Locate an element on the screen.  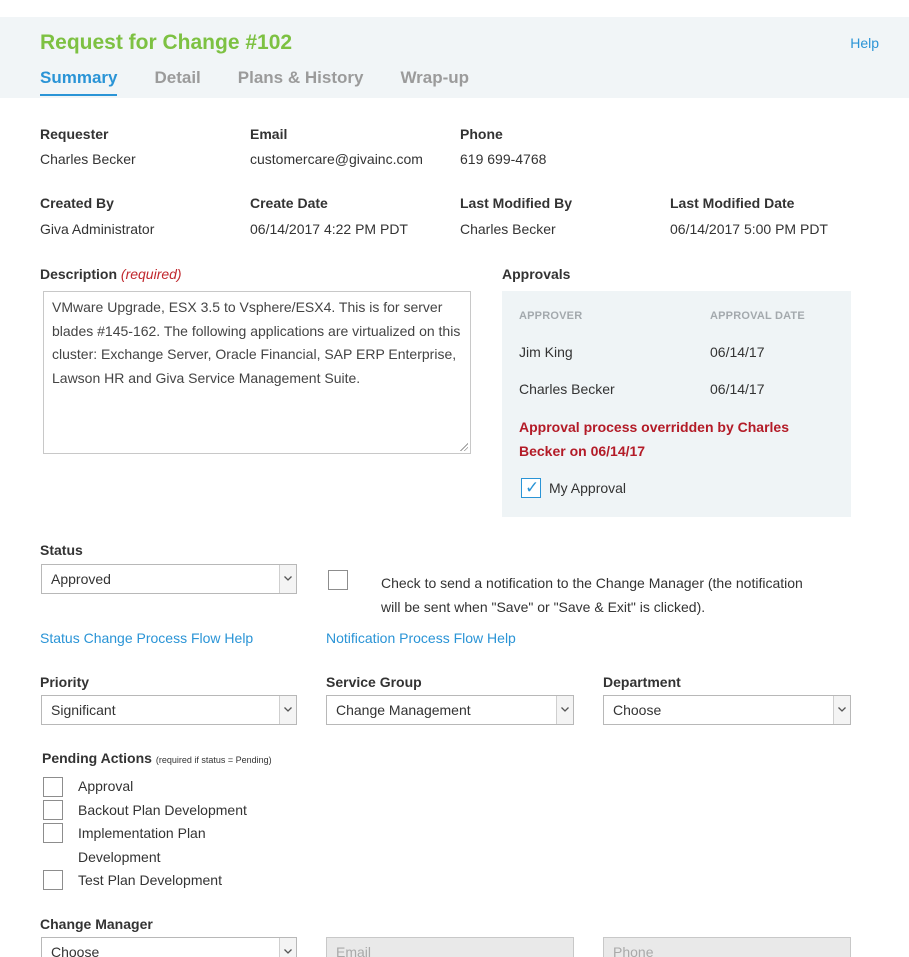
required-marker: (required) is located at coordinates (151, 274).